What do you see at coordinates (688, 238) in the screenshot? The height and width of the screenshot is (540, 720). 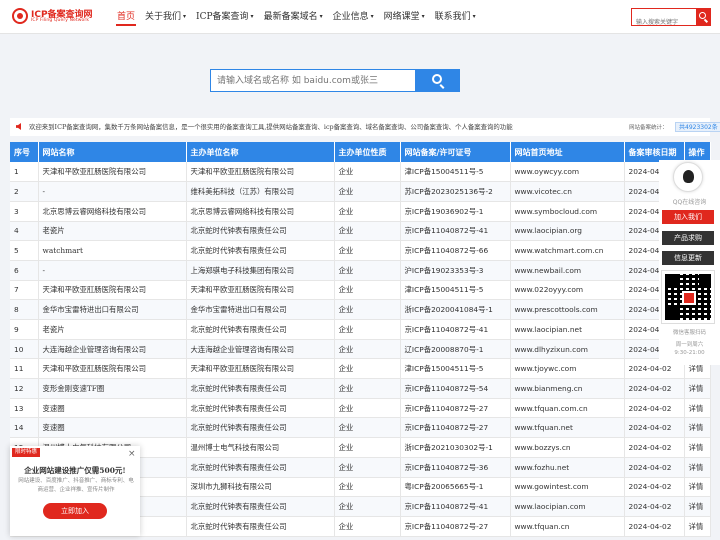 I see `product-purchase-button: 产品求购` at bounding box center [688, 238].